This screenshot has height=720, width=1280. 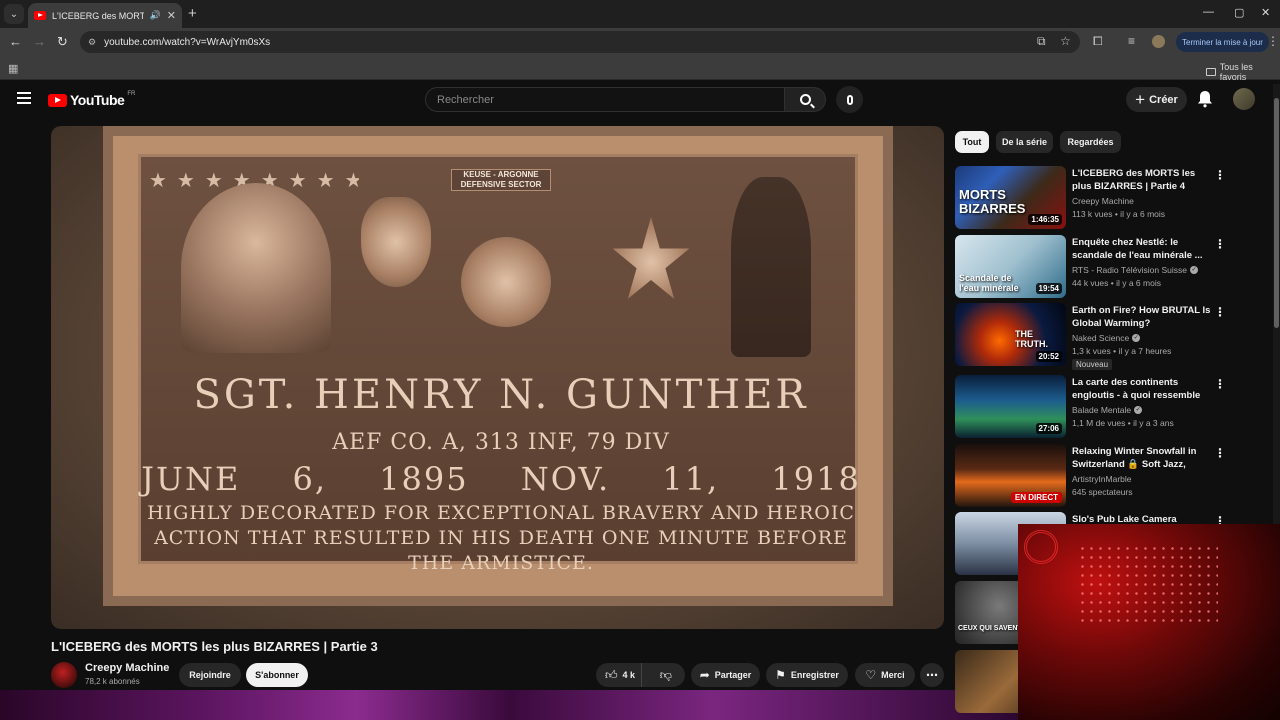 I want to click on browser-tab: L'ICEBERG des MORTS les p 🔊 ✕, so click(x=105, y=15).